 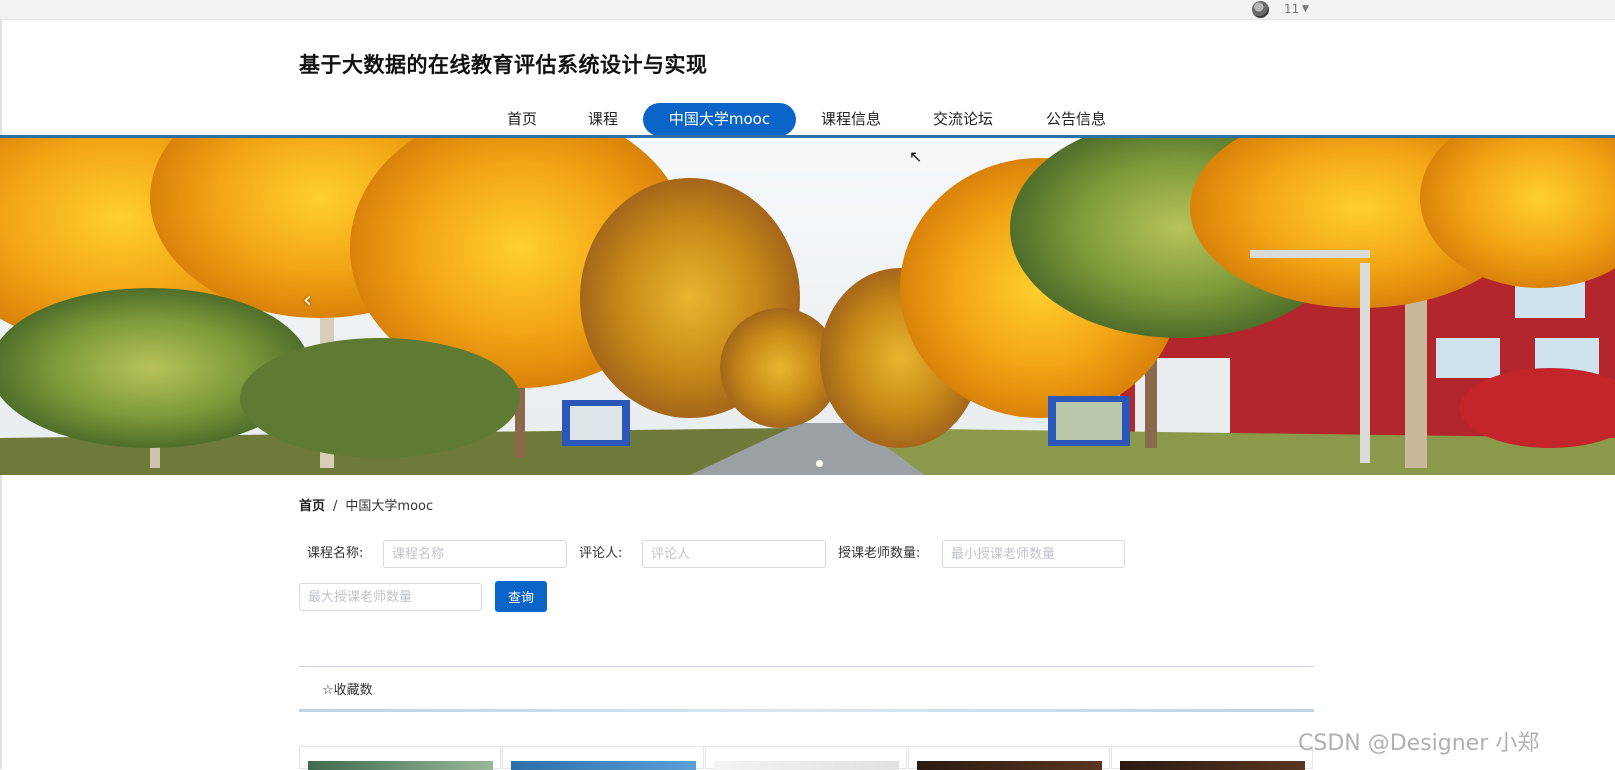 I want to click on teacher-count-label: 授课老师数量:, so click(x=879, y=553).